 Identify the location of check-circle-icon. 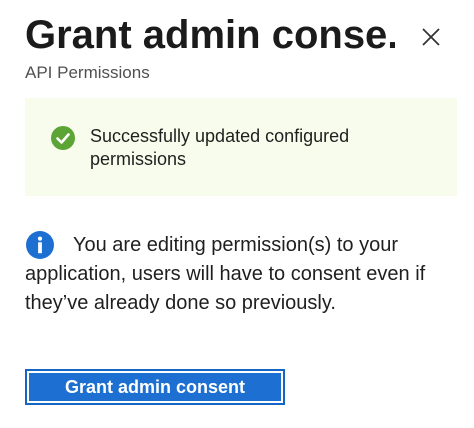
(63, 138).